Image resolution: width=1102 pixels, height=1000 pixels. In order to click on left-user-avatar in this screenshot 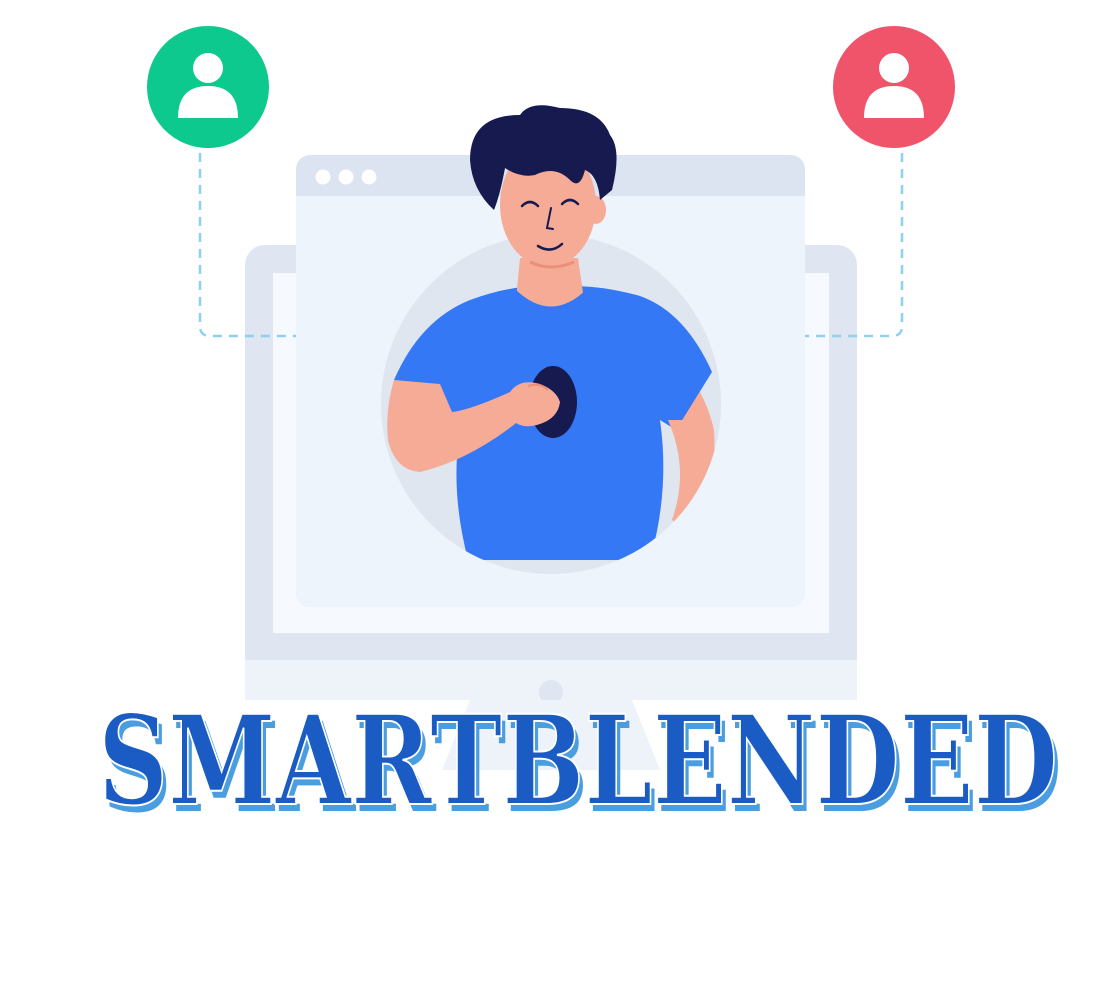, I will do `click(208, 87)`.